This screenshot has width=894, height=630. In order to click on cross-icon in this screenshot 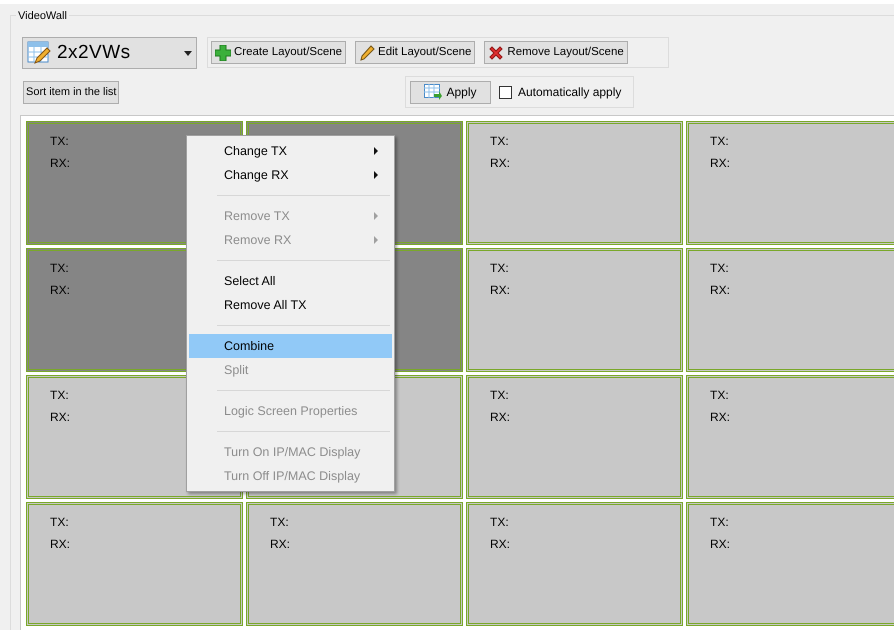, I will do `click(496, 52)`.